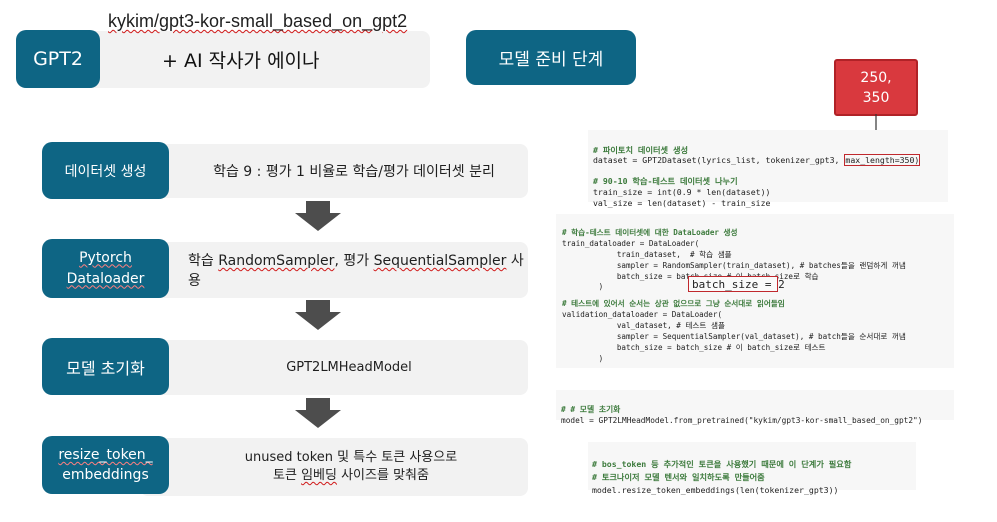 The height and width of the screenshot is (522, 997). I want to click on step4-description-line2: 토큰 임베딩 사이즈를 맞춰줌, so click(334, 476).